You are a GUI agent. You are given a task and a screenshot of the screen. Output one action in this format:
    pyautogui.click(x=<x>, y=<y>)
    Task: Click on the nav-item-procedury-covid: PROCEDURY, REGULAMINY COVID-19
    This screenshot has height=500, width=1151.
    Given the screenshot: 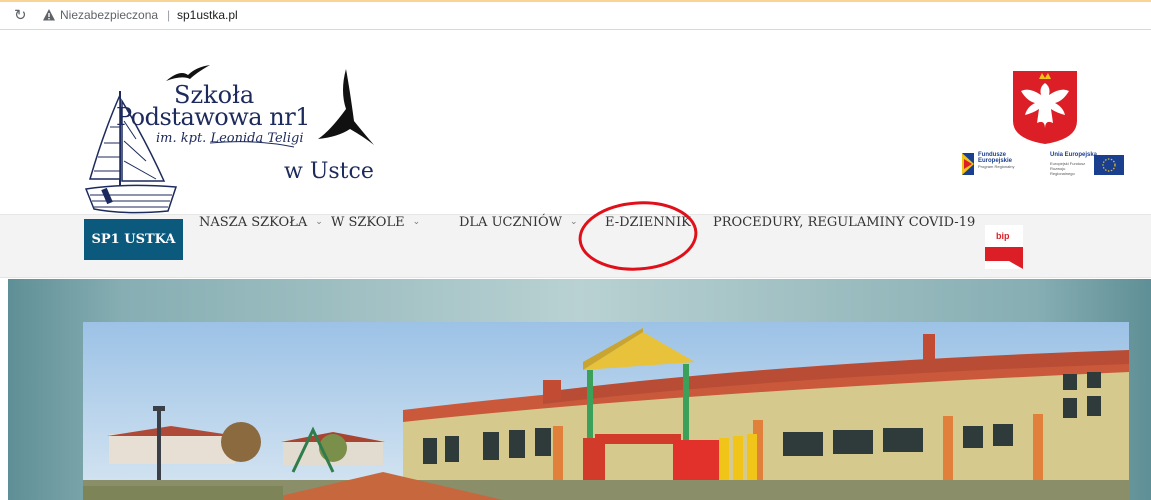 What is the action you would take?
    pyautogui.click(x=844, y=247)
    